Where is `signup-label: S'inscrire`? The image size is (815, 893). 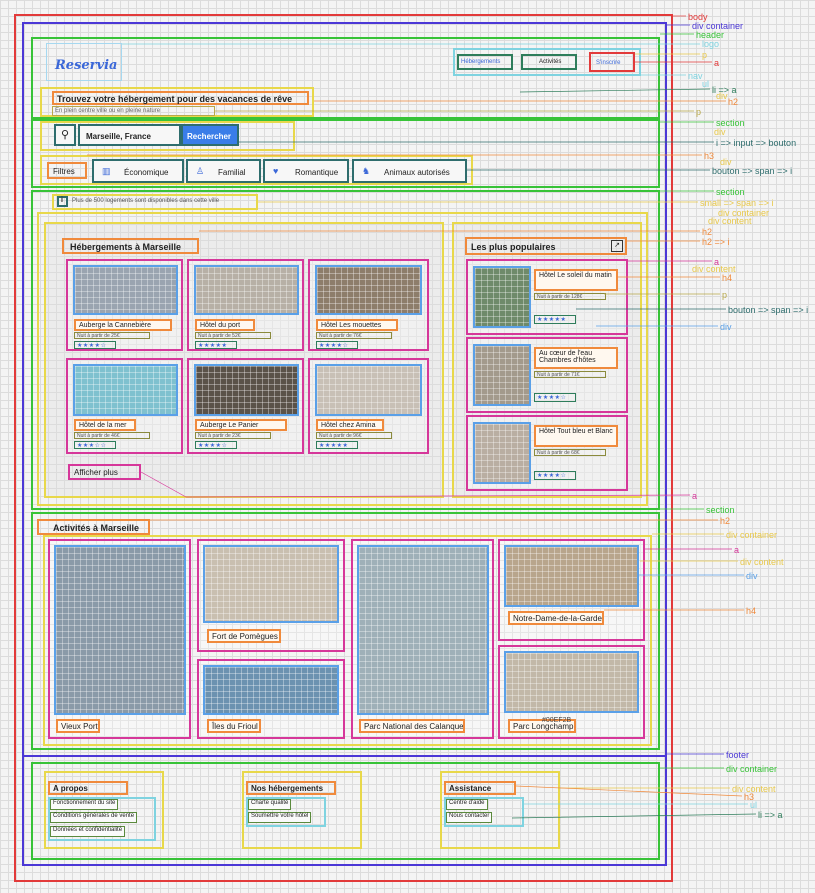 signup-label: S'inscrire is located at coordinates (608, 63).